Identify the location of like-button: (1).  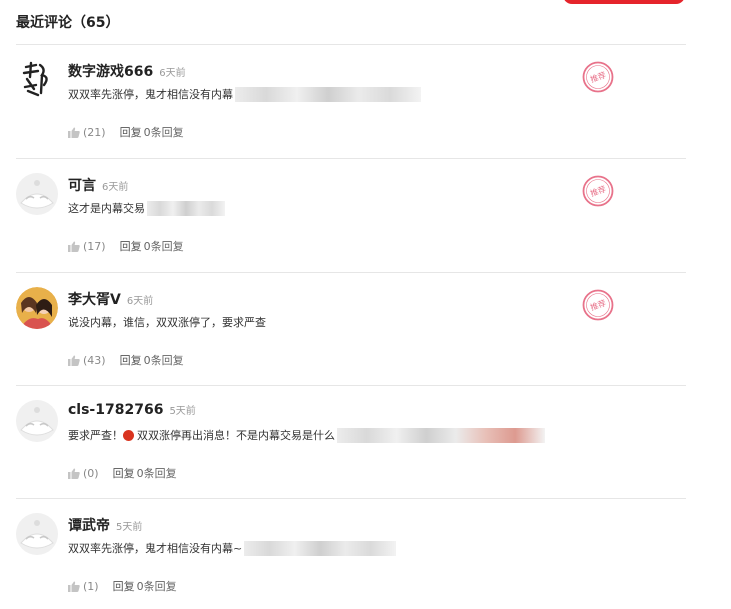
(83, 586).